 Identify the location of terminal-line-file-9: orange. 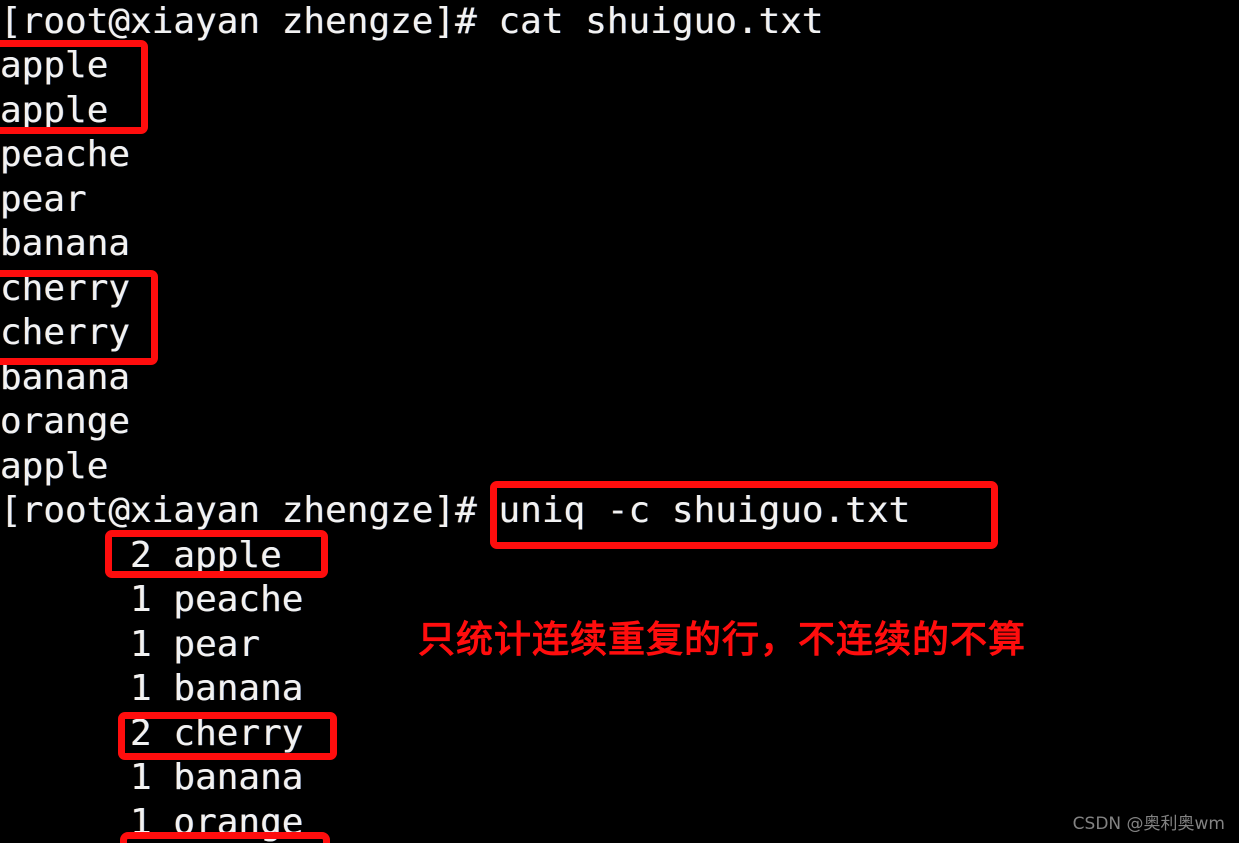
(65, 421).